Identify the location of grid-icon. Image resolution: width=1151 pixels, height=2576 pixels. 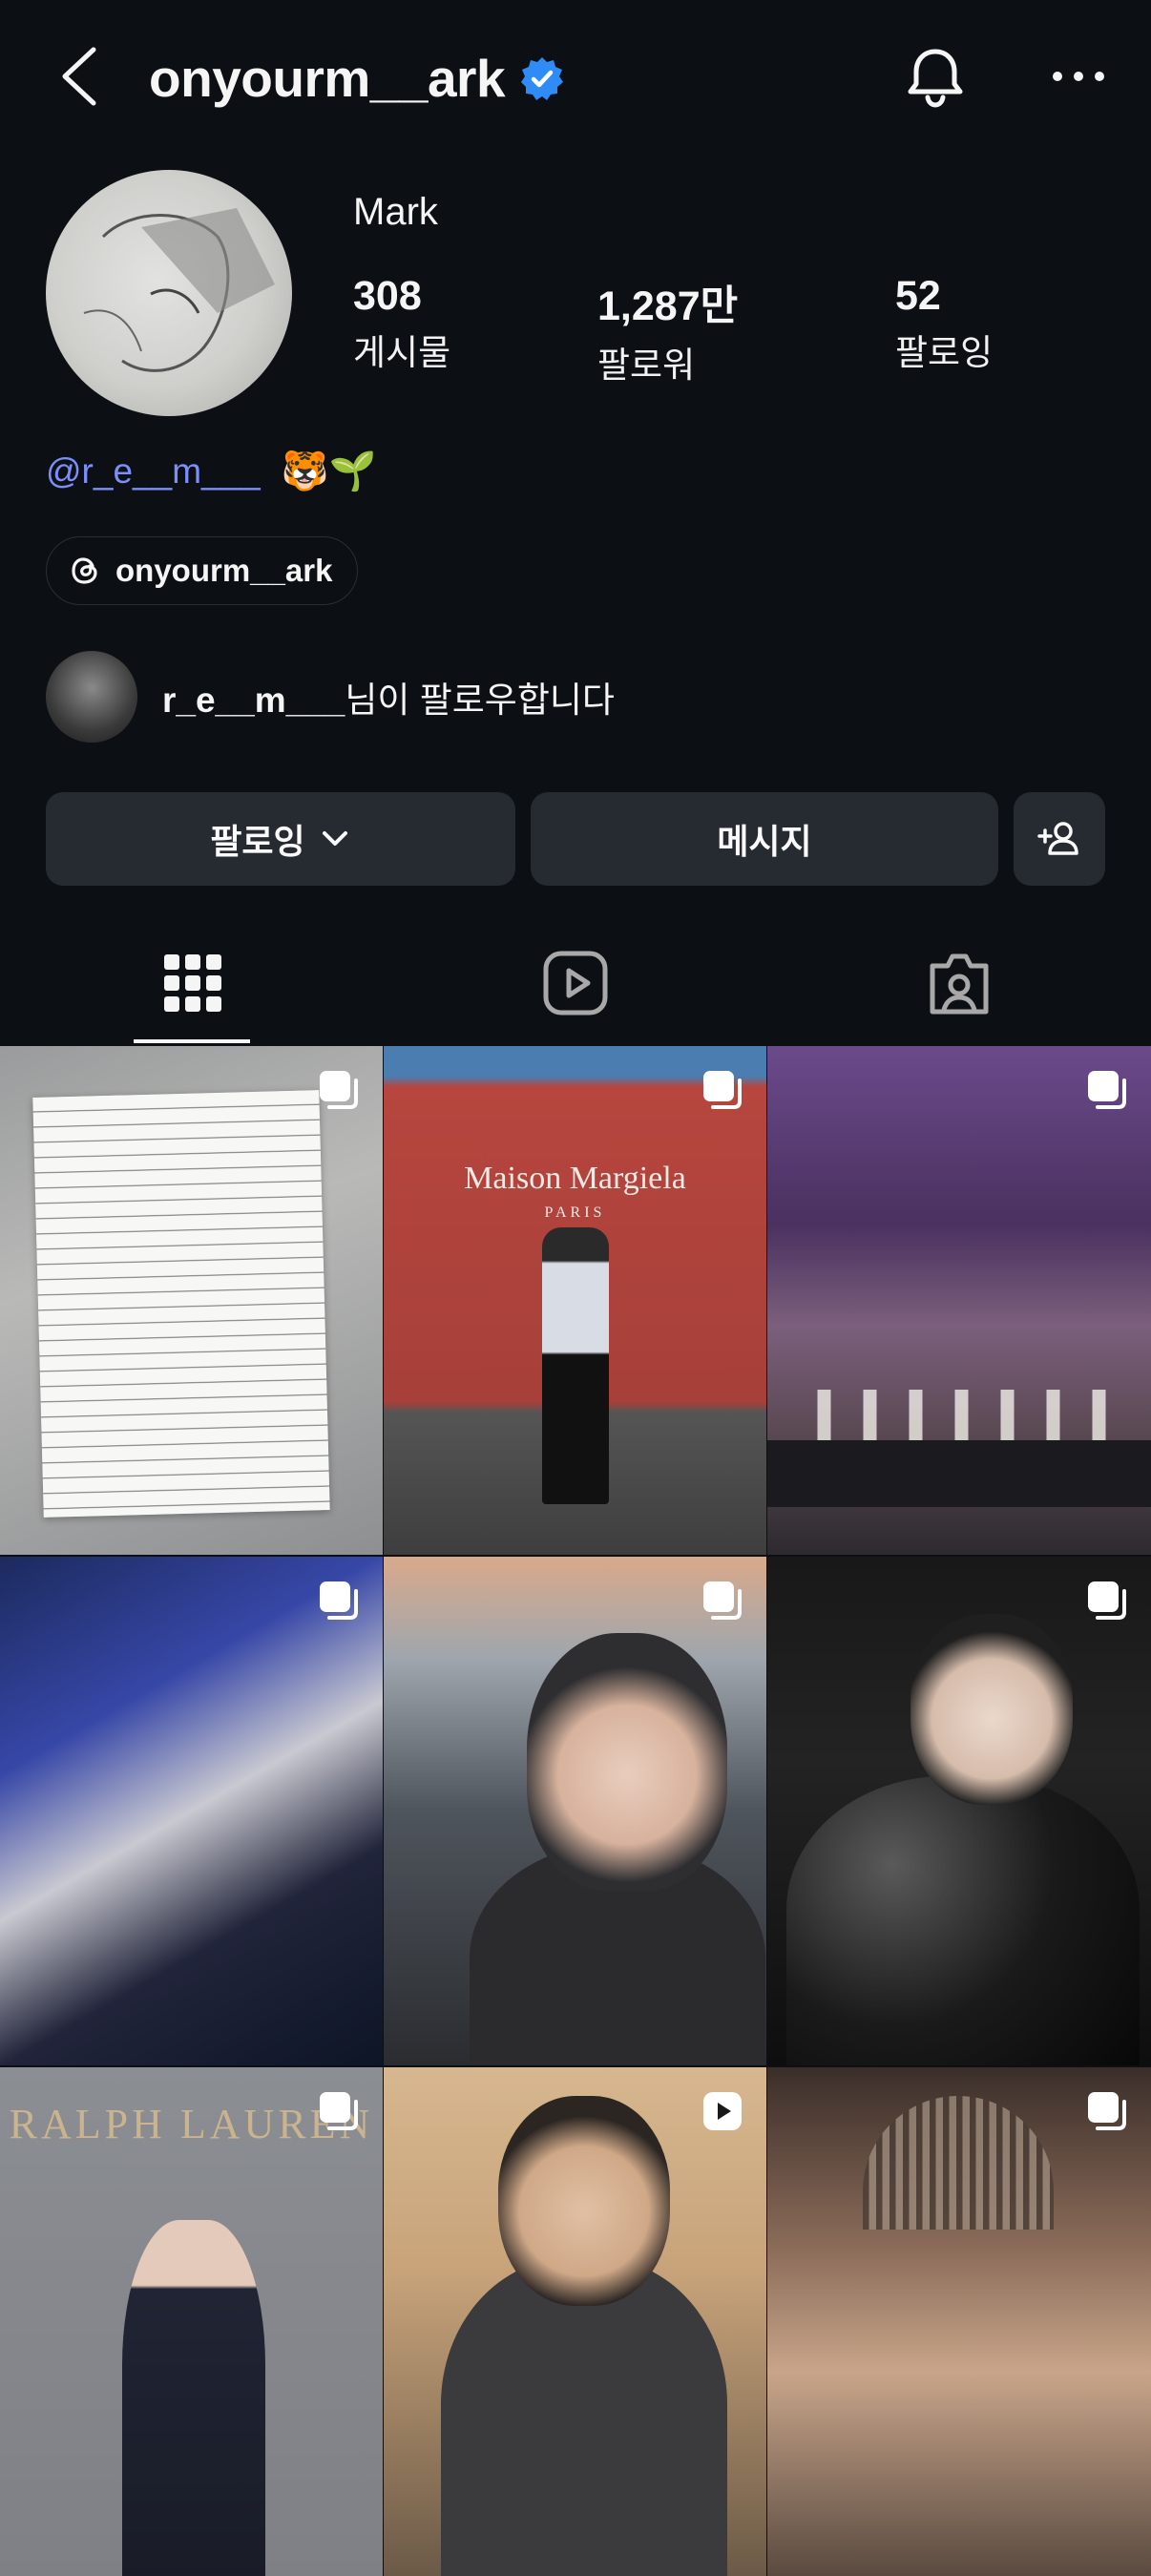
(192, 983).